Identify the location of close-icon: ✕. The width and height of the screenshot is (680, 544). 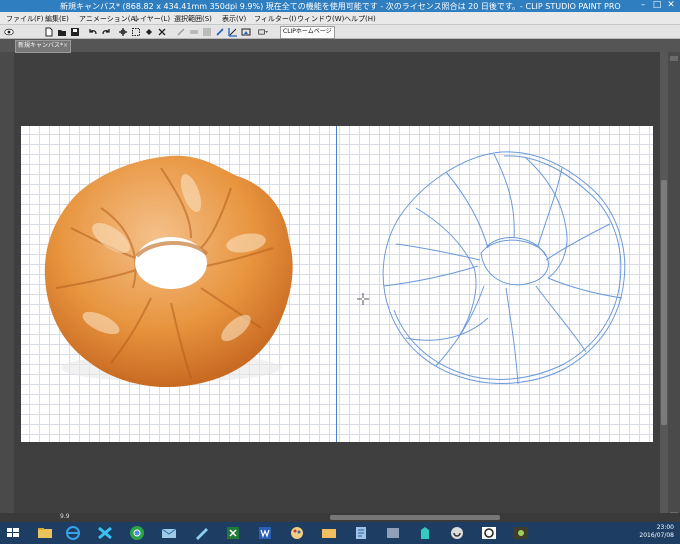
(671, 6).